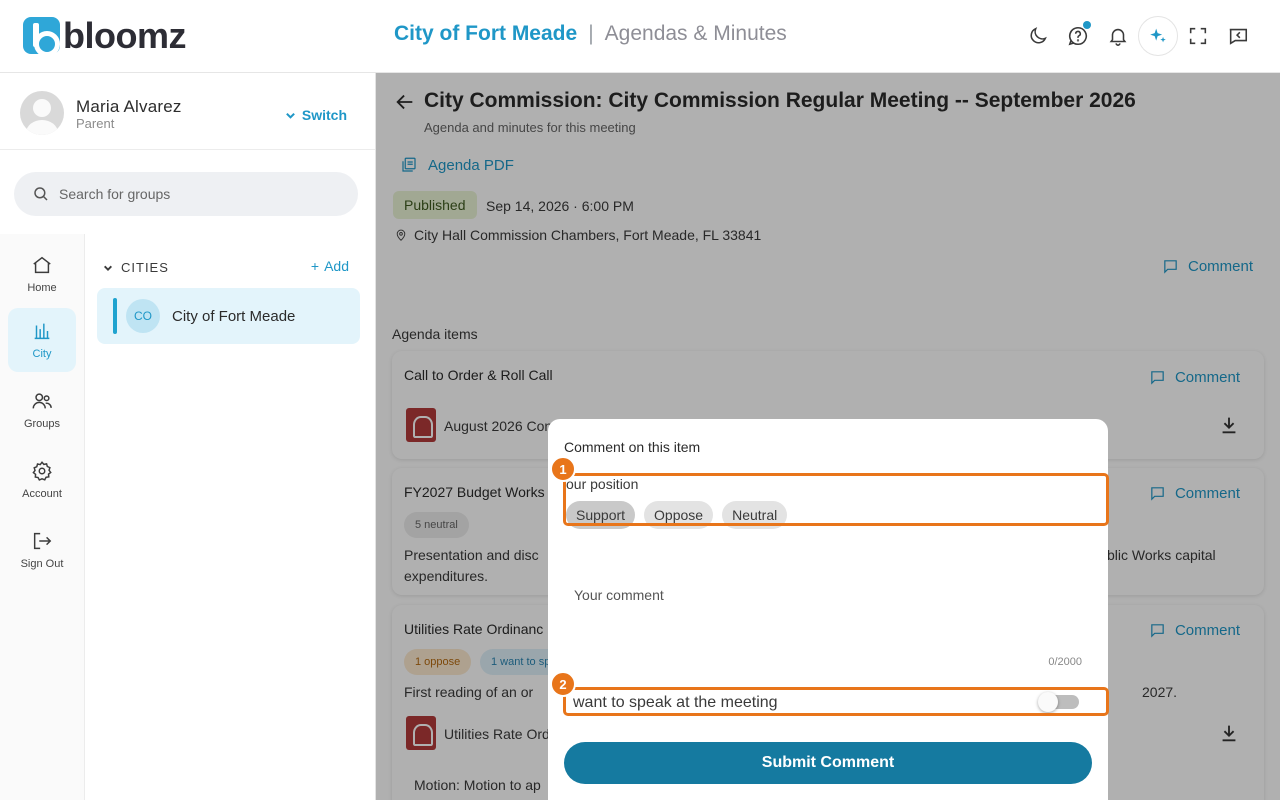 The height and width of the screenshot is (800, 1280). Describe the element at coordinates (42, 331) in the screenshot. I see `city-chart-icon` at that location.